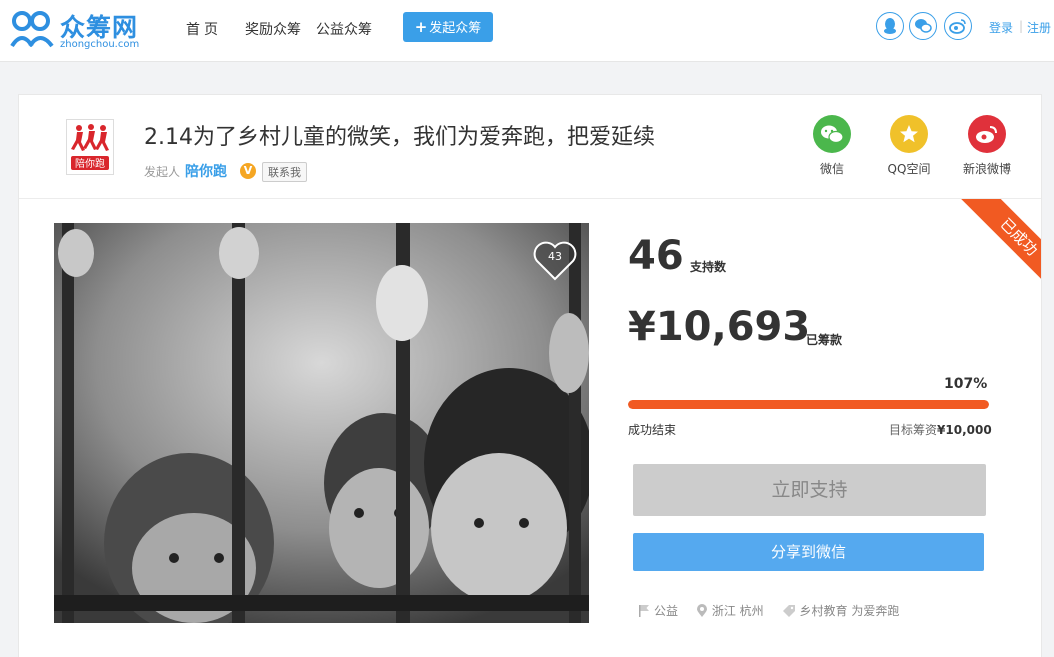 Image resolution: width=1054 pixels, height=657 pixels. Describe the element at coordinates (909, 169) in the screenshot. I see `share-qzone-label: QQ空间` at that location.